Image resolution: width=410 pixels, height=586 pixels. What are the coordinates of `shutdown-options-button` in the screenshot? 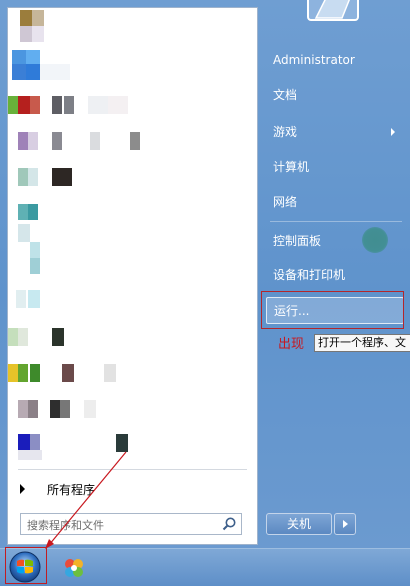 It's located at (345, 524).